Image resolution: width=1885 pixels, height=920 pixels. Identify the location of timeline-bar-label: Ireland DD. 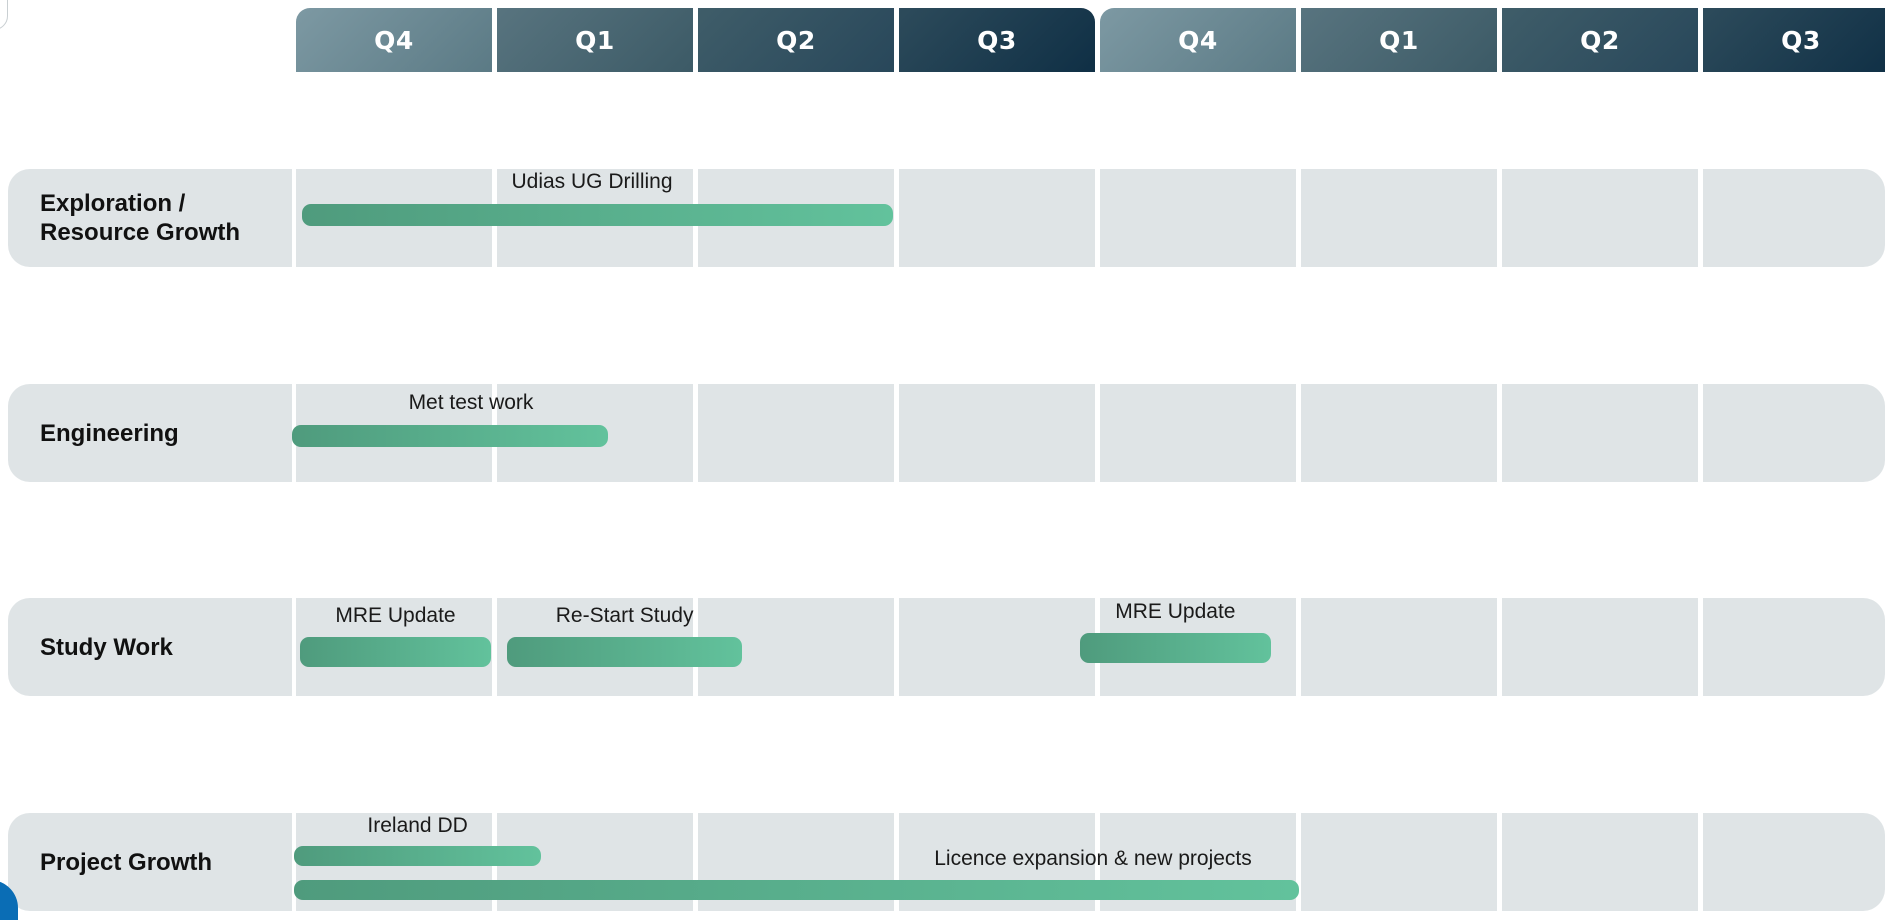
(417, 825).